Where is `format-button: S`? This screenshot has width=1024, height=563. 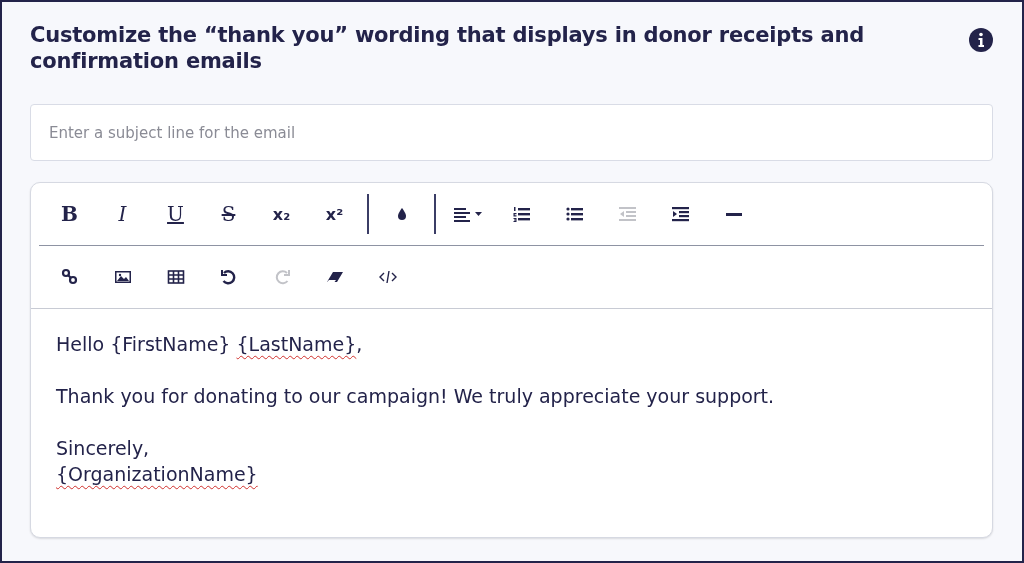
format-button: S is located at coordinates (228, 214).